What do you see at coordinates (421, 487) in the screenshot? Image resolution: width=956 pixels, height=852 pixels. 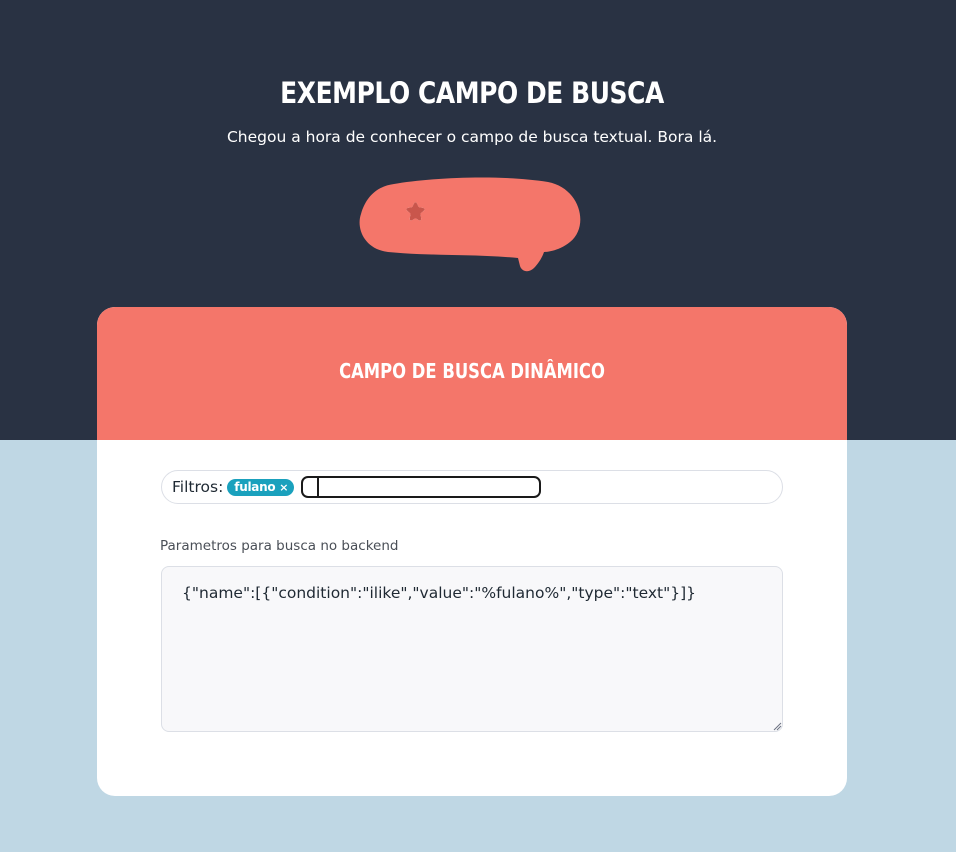 I see `search-input` at bounding box center [421, 487].